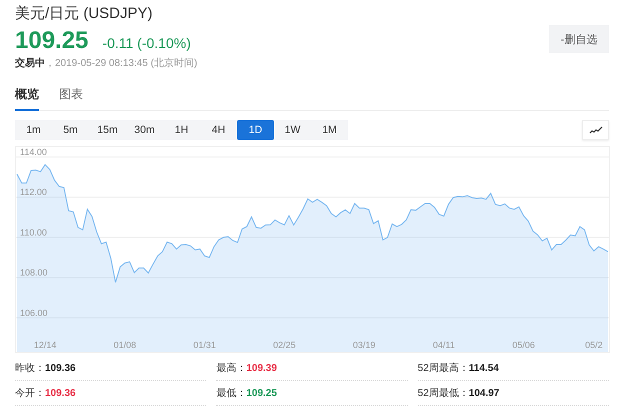 This screenshot has width=630, height=416. I want to click on stat-label: 最高：, so click(231, 368).